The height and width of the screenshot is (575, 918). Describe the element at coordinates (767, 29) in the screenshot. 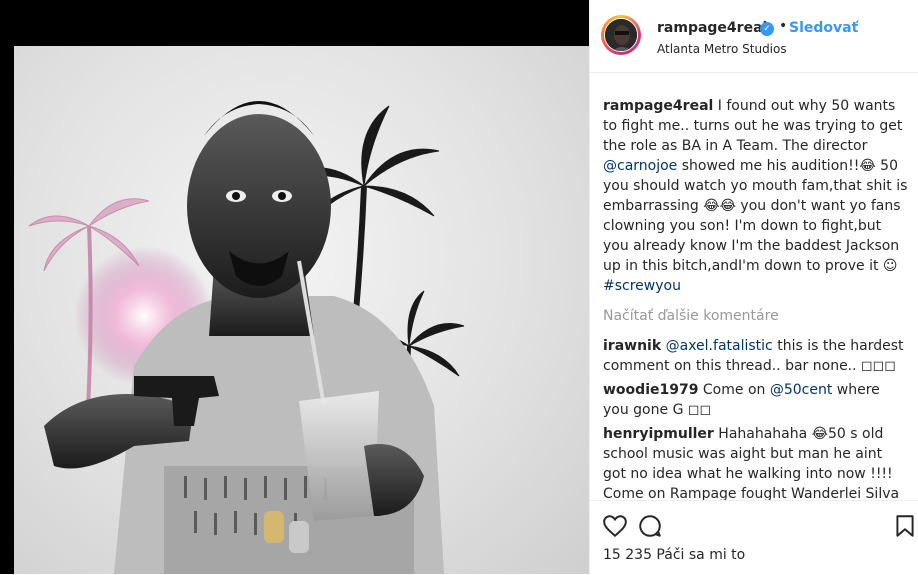

I see `verified-badge-icon: ✓` at that location.